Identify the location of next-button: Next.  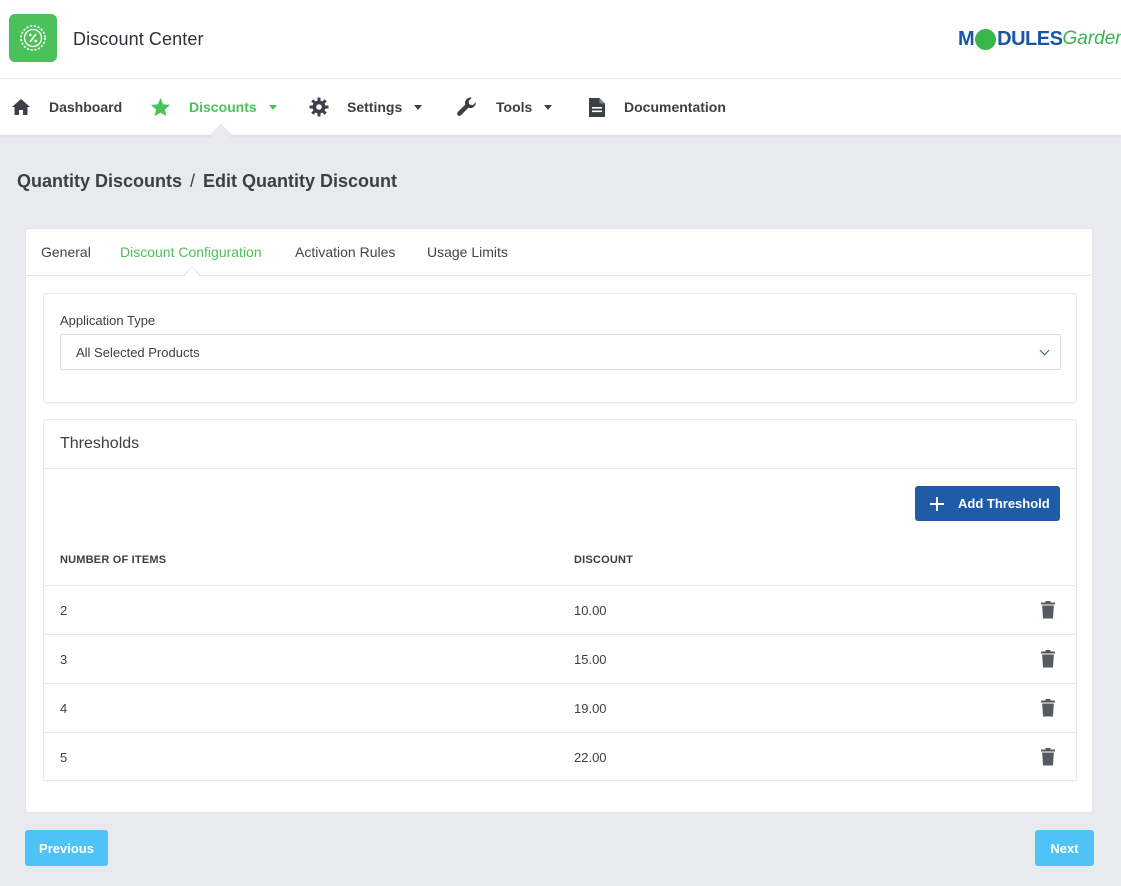
(1064, 848).